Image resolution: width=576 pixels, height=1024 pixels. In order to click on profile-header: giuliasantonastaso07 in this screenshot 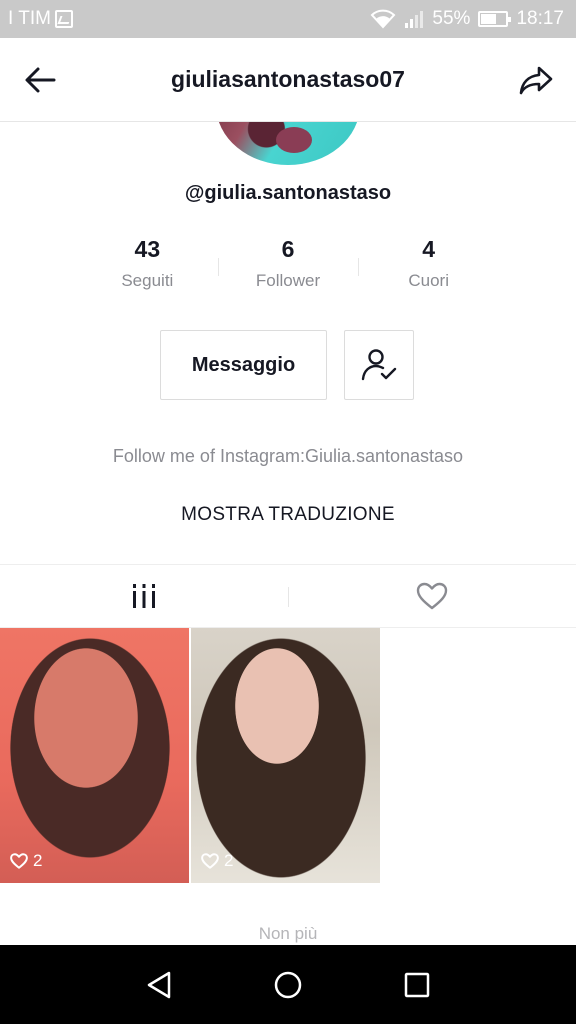, I will do `click(288, 80)`.